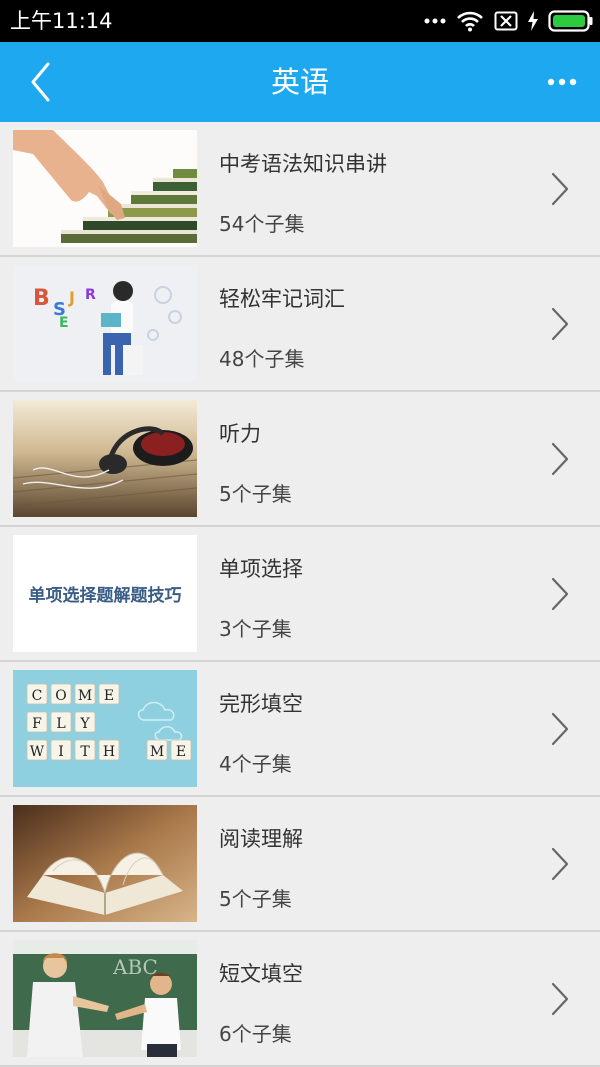 The width and height of the screenshot is (600, 1067). What do you see at coordinates (261, 839) in the screenshot?
I see `course-title: 阅读理解` at bounding box center [261, 839].